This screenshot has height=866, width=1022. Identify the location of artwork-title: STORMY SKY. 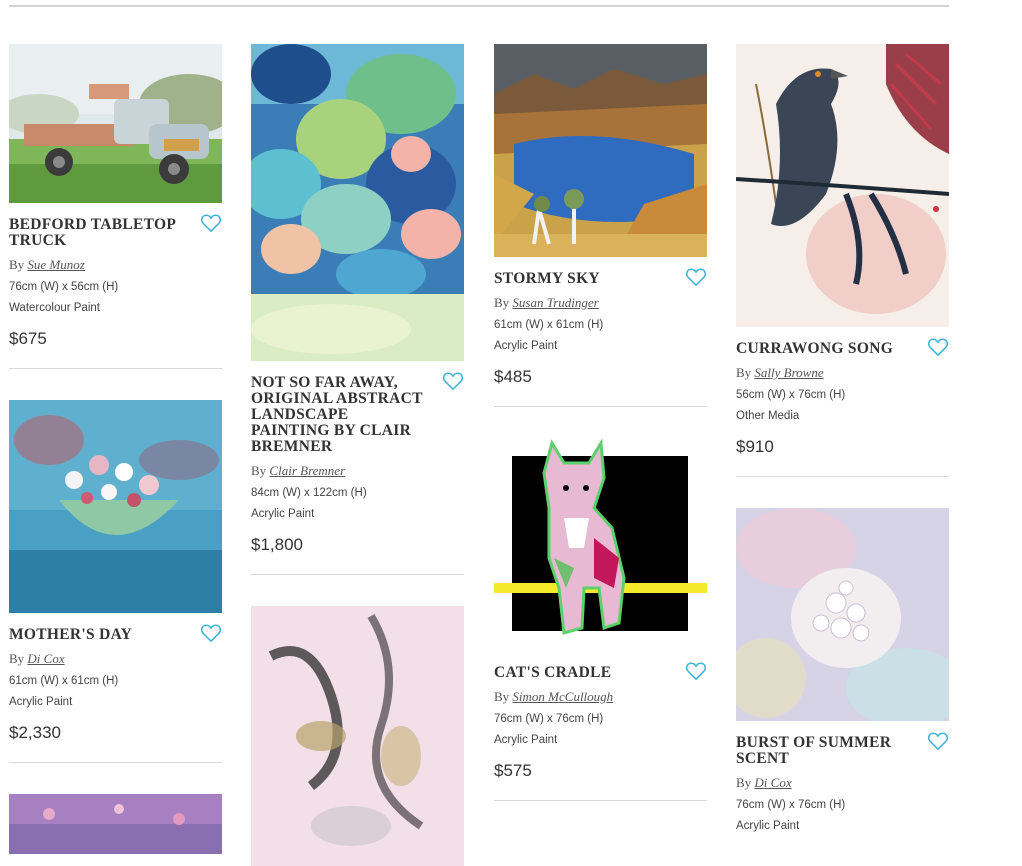
(583, 279).